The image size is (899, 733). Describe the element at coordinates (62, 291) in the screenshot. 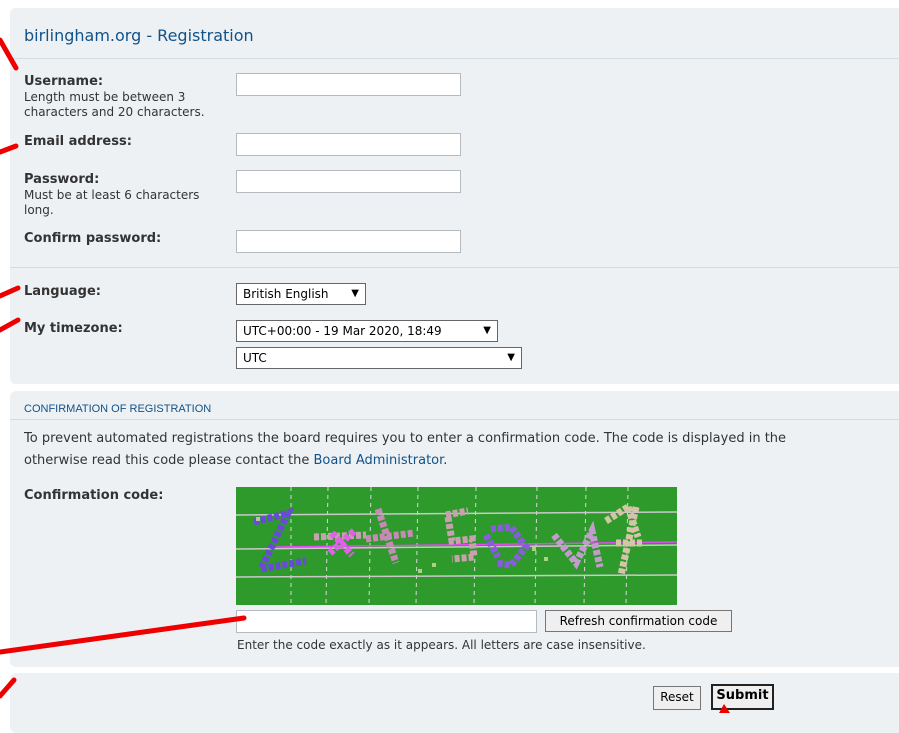

I see `language-label: Language:` at that location.